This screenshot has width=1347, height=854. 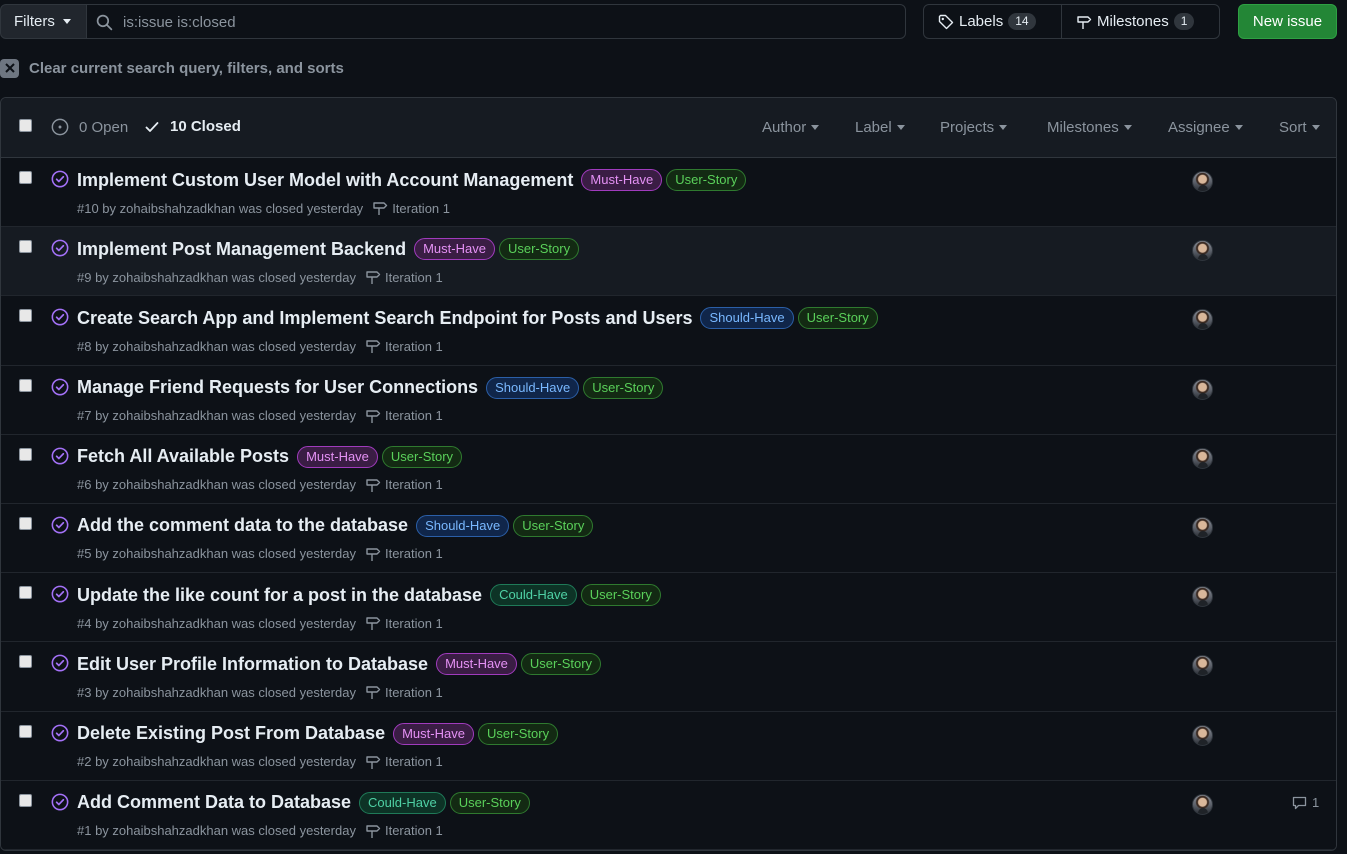 What do you see at coordinates (183, 456) in the screenshot?
I see `issue-title-link: Fetch All Available Posts` at bounding box center [183, 456].